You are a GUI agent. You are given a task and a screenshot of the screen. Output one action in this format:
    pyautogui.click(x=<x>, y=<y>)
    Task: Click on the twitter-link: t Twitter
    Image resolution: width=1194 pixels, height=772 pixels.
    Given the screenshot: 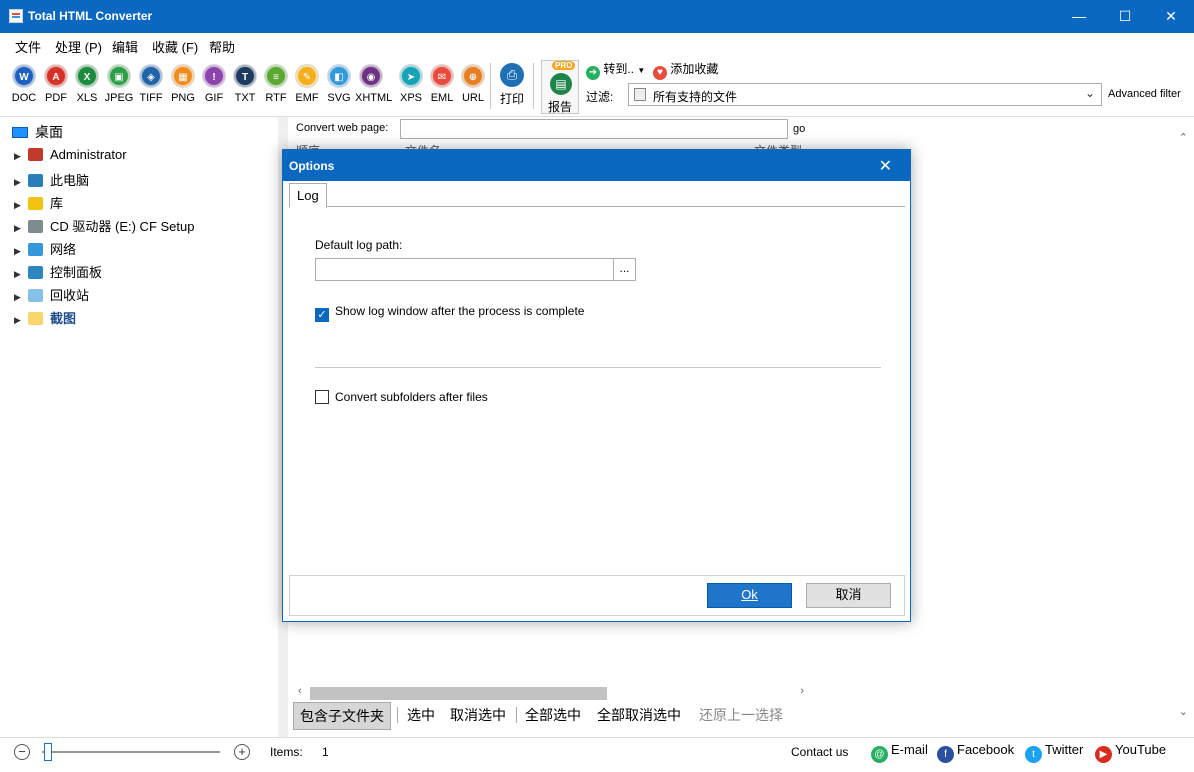 What is the action you would take?
    pyautogui.click(x=1054, y=752)
    